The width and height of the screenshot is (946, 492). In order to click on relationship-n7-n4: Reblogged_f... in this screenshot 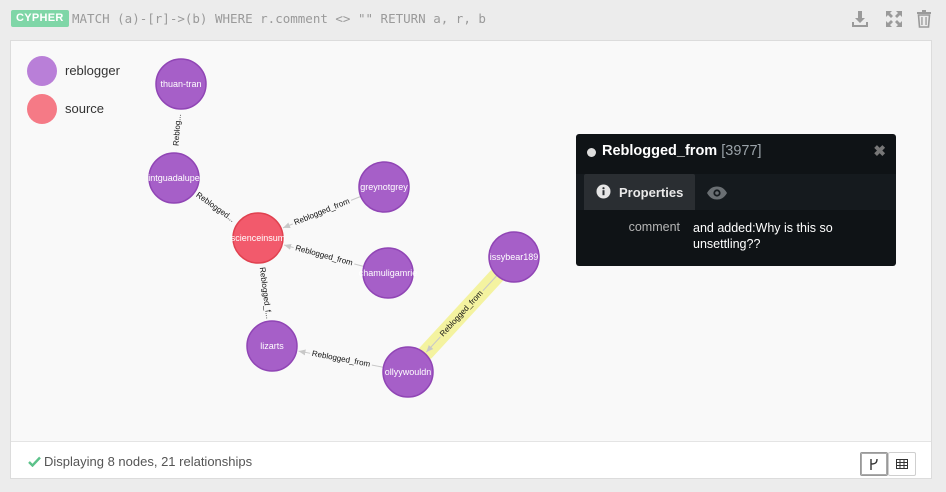, I will do `click(265, 293)`.